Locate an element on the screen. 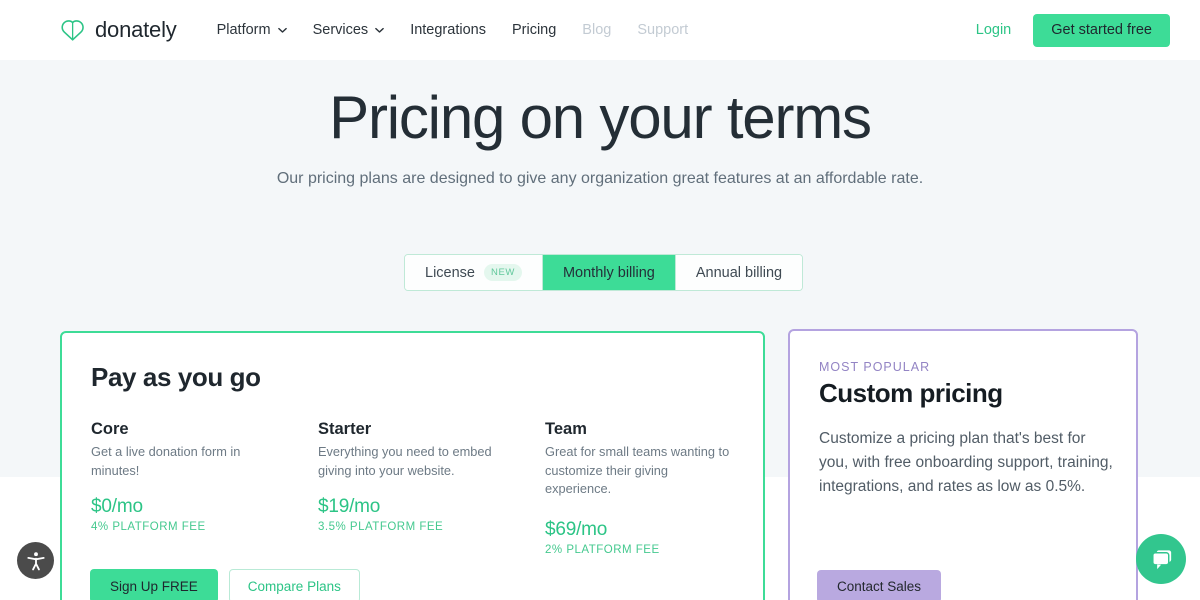 The height and width of the screenshot is (600, 1200). chat-bubbles-icon is located at coordinates (1161, 559).